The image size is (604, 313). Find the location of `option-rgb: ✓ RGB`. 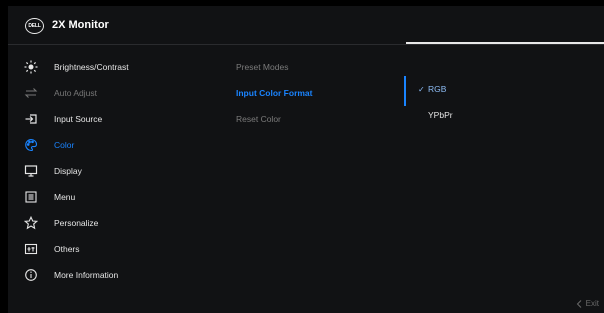

option-rgb: ✓ RGB is located at coordinates (432, 89).